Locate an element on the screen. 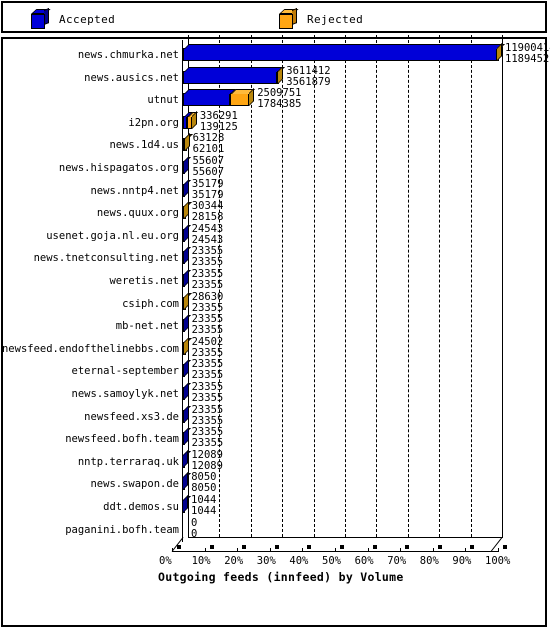 The image size is (550, 630). gridline-20% is located at coordinates (251, 286).